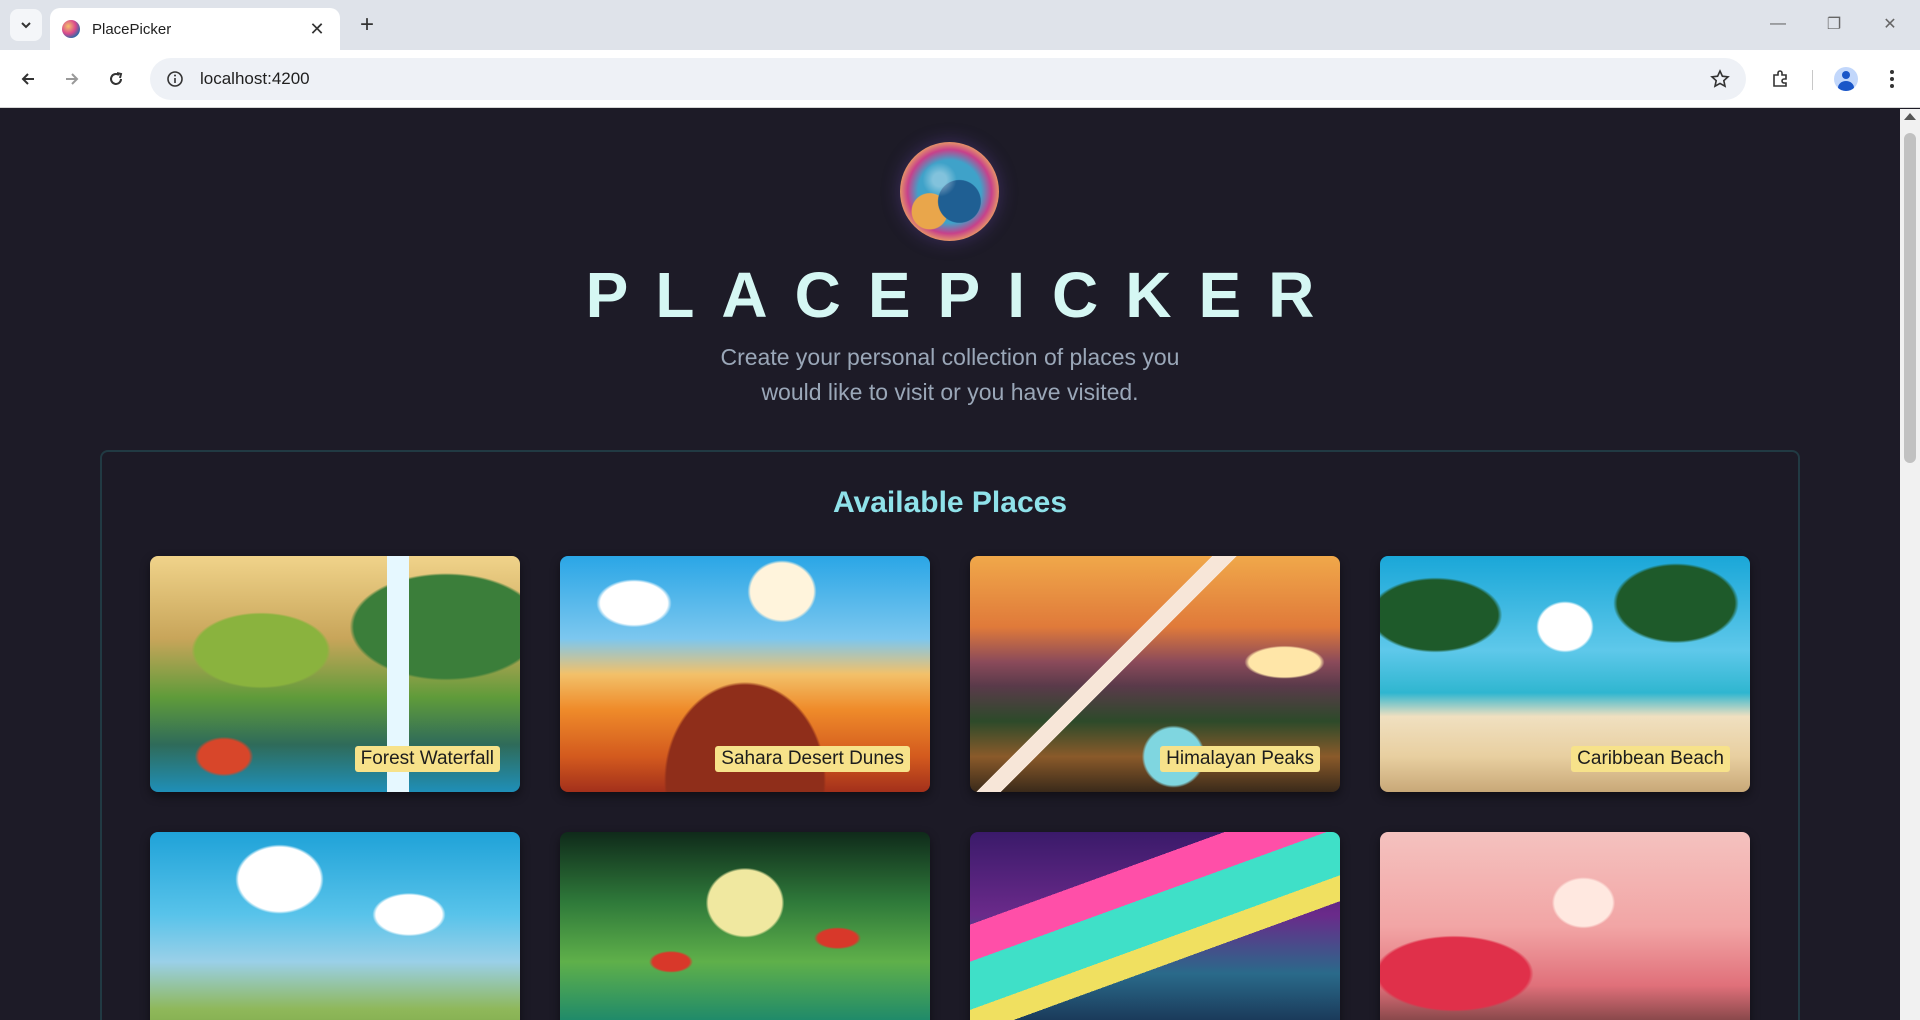 This screenshot has height=1020, width=1920. What do you see at coordinates (1834, 24) in the screenshot?
I see `restore-icon: ❐` at bounding box center [1834, 24].